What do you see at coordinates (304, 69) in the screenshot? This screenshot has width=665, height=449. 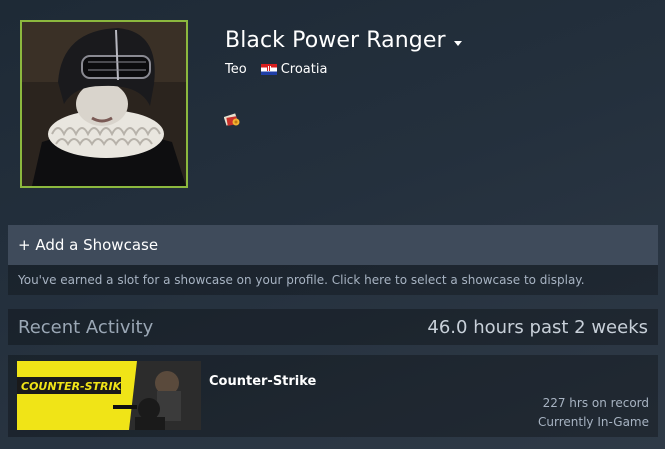 I see `country-name: Croatia` at bounding box center [304, 69].